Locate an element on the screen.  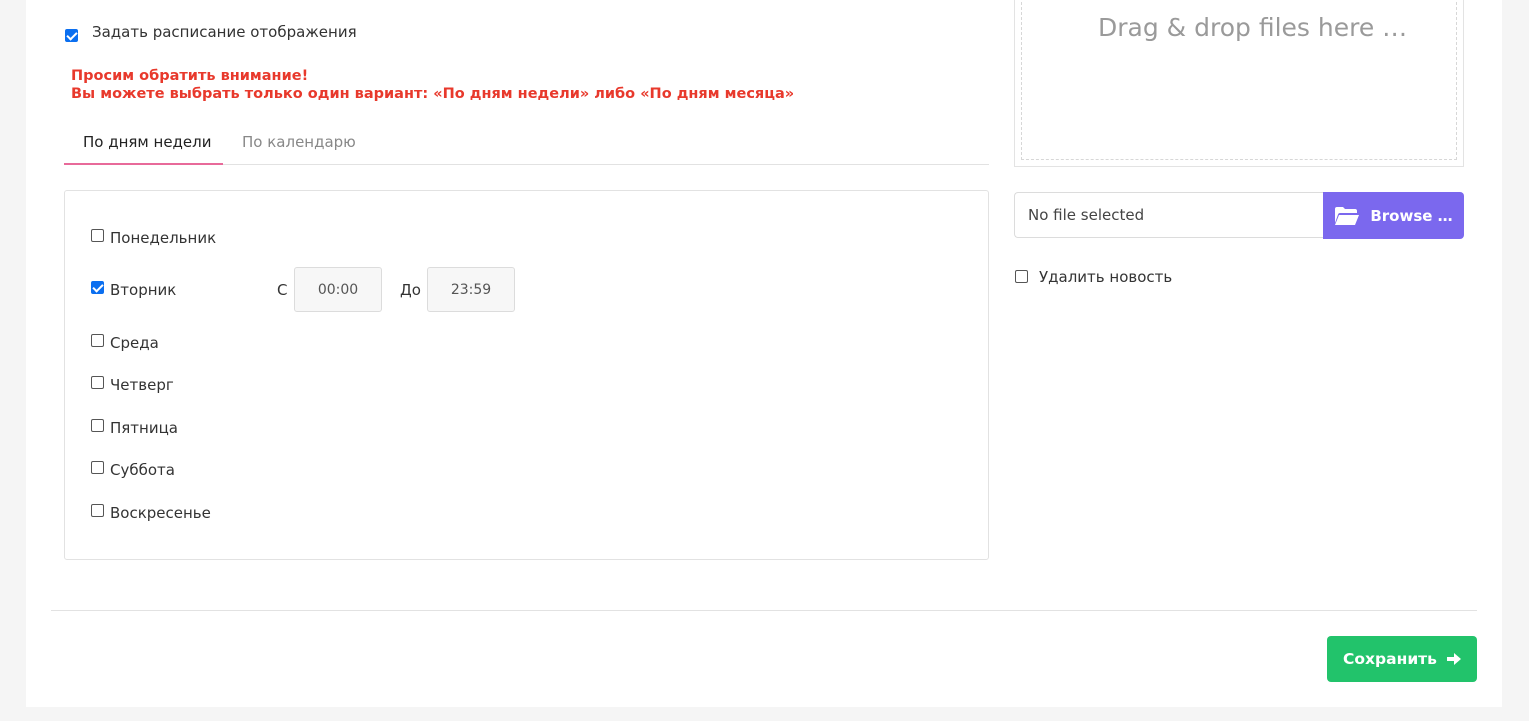
delete-news-label: Удалить новость is located at coordinates (1106, 277).